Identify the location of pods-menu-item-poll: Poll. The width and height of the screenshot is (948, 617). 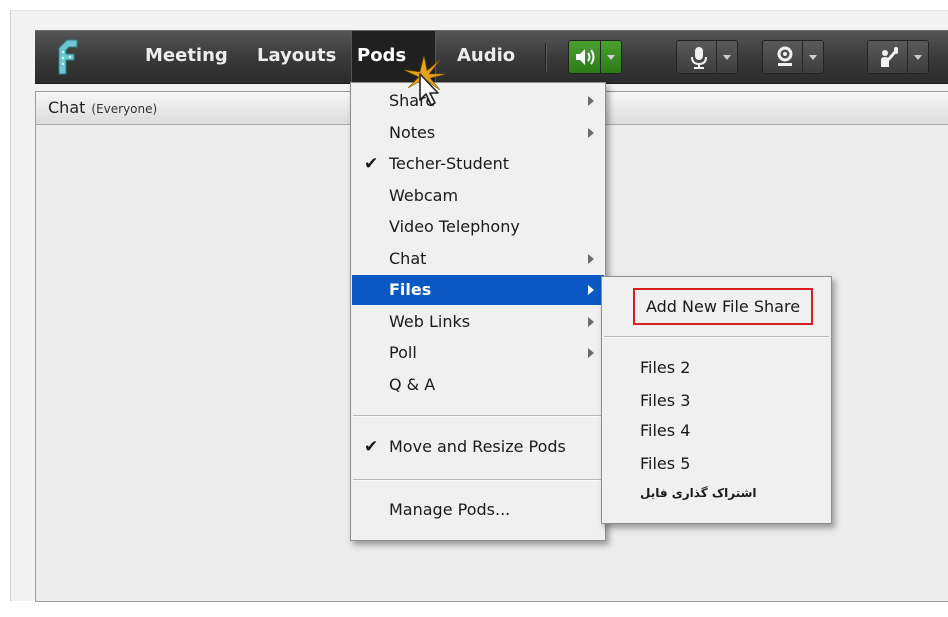
(478, 353).